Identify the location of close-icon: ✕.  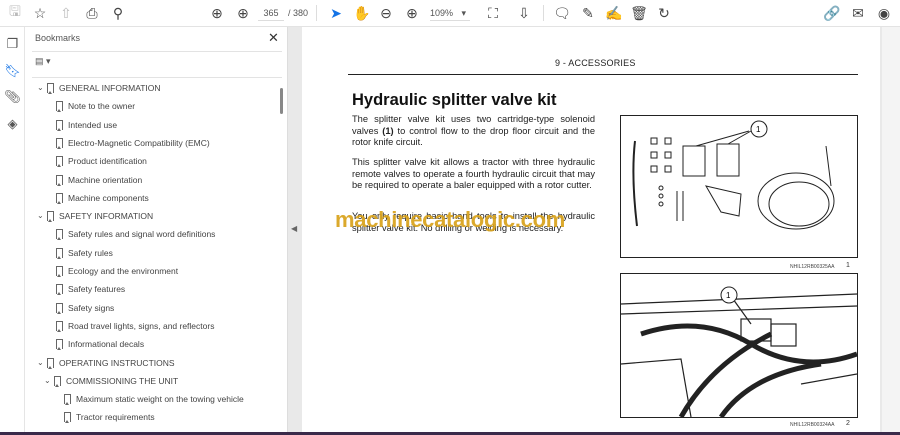
(273, 38).